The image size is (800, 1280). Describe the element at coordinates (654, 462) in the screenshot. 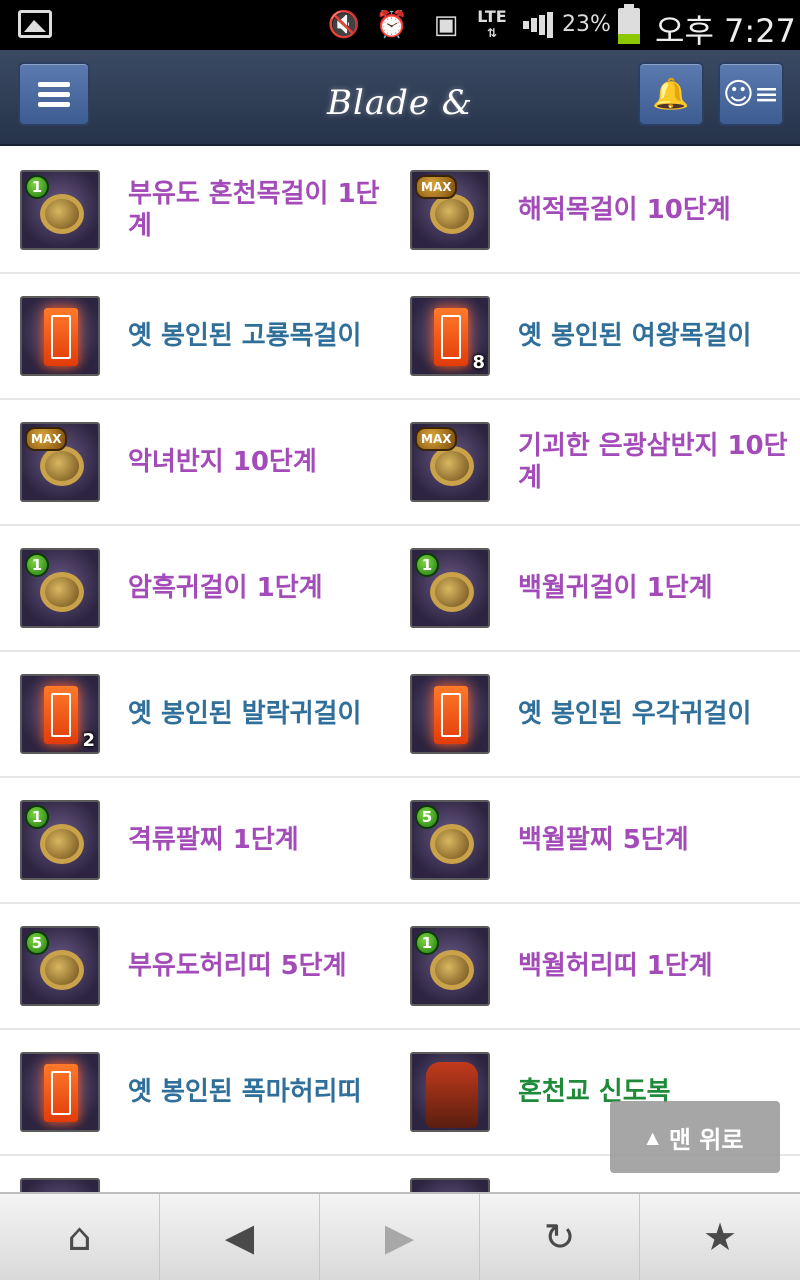

I see `item-name: 기괴한 은광삼반지 10단계` at that location.